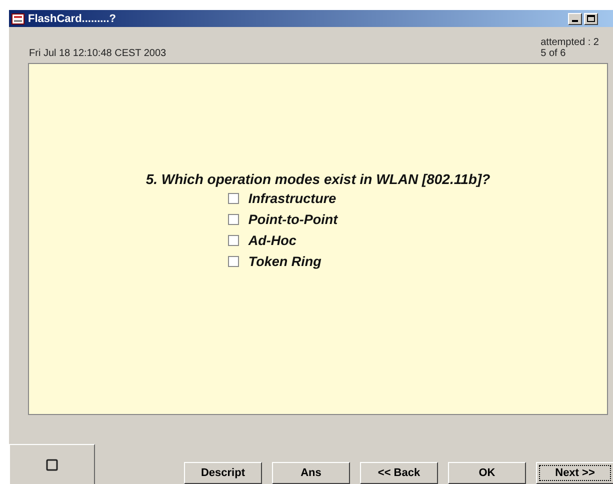  What do you see at coordinates (285, 261) in the screenshot?
I see `option-label: Token Ring` at bounding box center [285, 261].